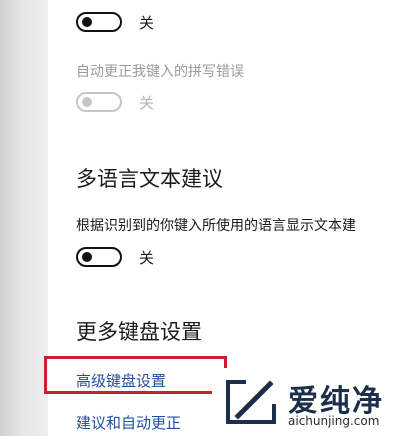 The height and width of the screenshot is (436, 413). I want to click on toggle-1-state-label: 关, so click(147, 23).